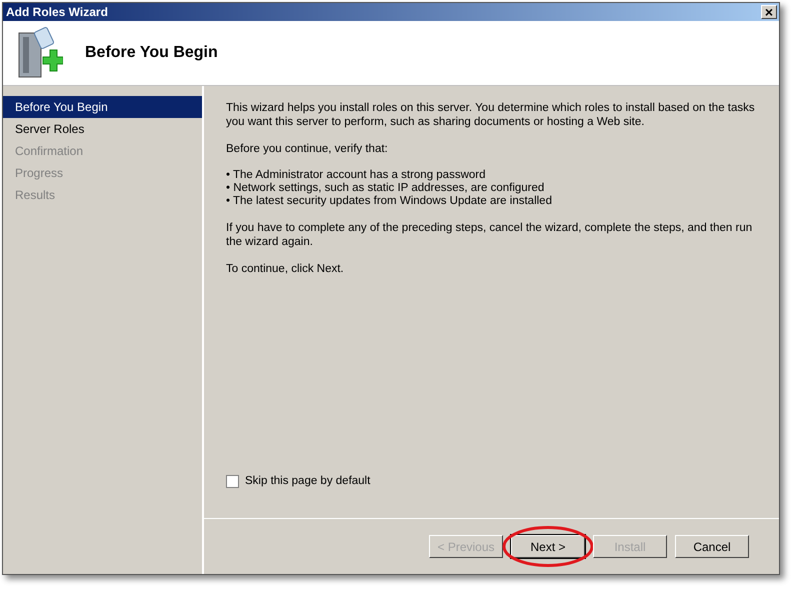 The width and height of the screenshot is (795, 590). What do you see at coordinates (769, 12) in the screenshot?
I see `close-button: ×` at bounding box center [769, 12].